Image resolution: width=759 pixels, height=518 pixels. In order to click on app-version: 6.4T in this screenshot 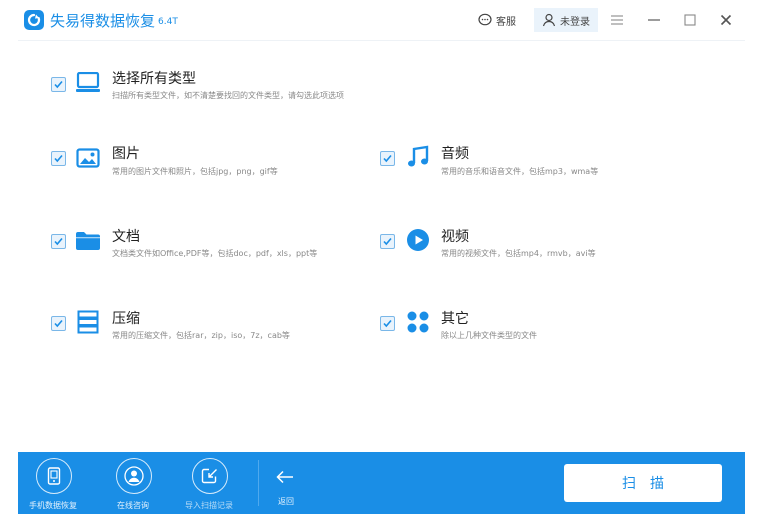, I will do `click(168, 22)`.